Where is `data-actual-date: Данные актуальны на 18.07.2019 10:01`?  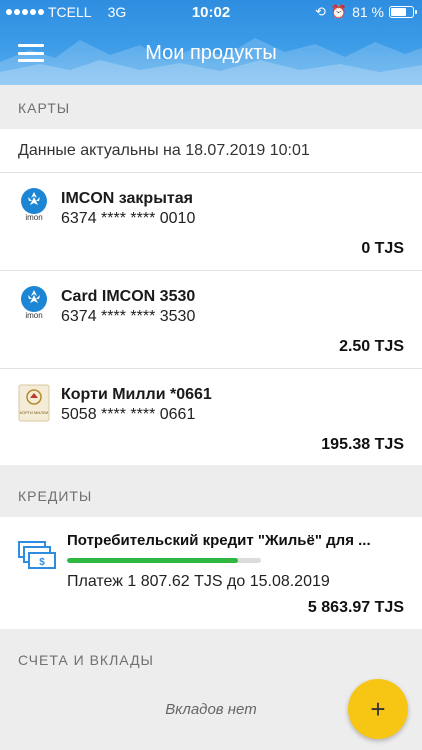 data-actual-date: Данные актуальны на 18.07.2019 10:01 is located at coordinates (164, 150).